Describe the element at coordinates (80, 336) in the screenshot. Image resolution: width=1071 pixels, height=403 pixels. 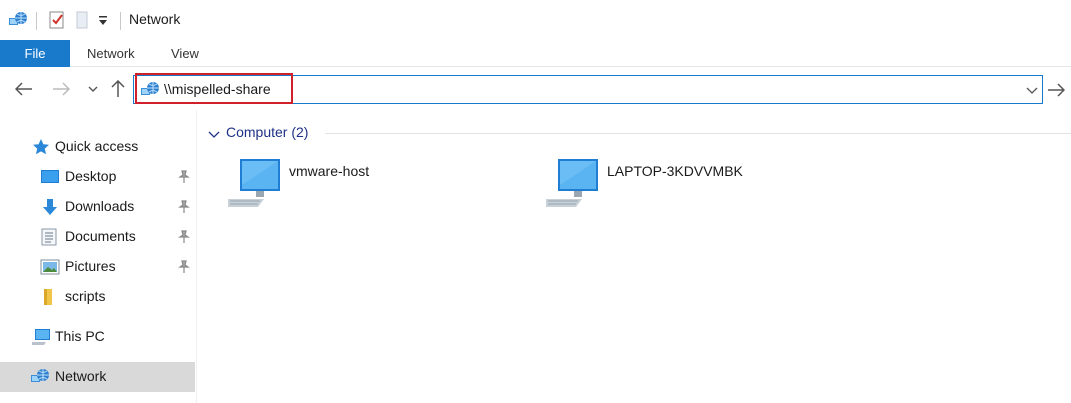
I see `sidebar-item-label: This PC` at that location.